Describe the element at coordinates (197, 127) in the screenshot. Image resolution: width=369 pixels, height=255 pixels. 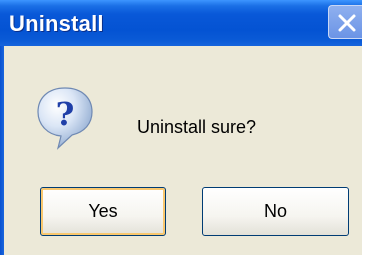
I see `confirm-message: Uninstall sure?` at that location.